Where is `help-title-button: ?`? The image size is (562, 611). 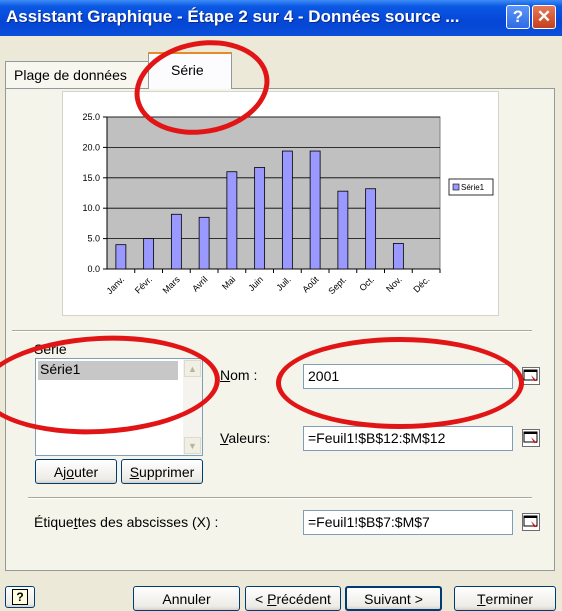
help-title-button: ? is located at coordinates (518, 17).